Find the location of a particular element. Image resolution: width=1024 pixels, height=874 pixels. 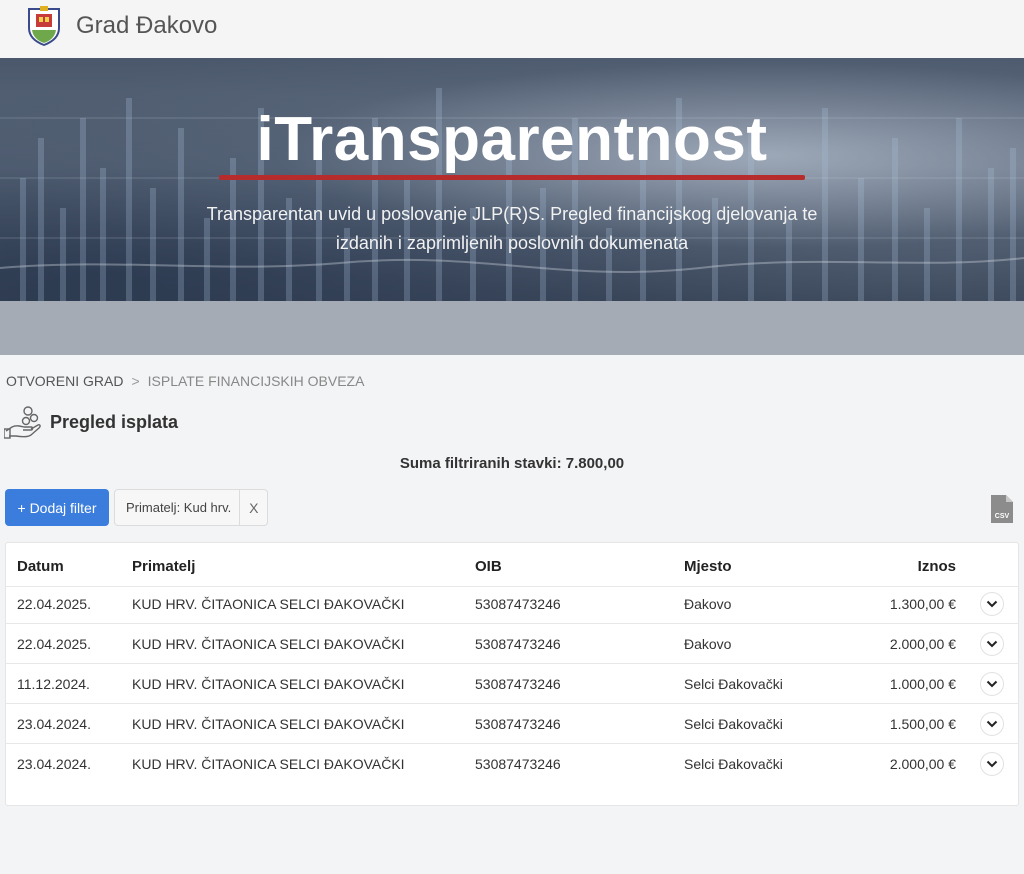

section-header: Pregled isplata is located at coordinates (91, 422).